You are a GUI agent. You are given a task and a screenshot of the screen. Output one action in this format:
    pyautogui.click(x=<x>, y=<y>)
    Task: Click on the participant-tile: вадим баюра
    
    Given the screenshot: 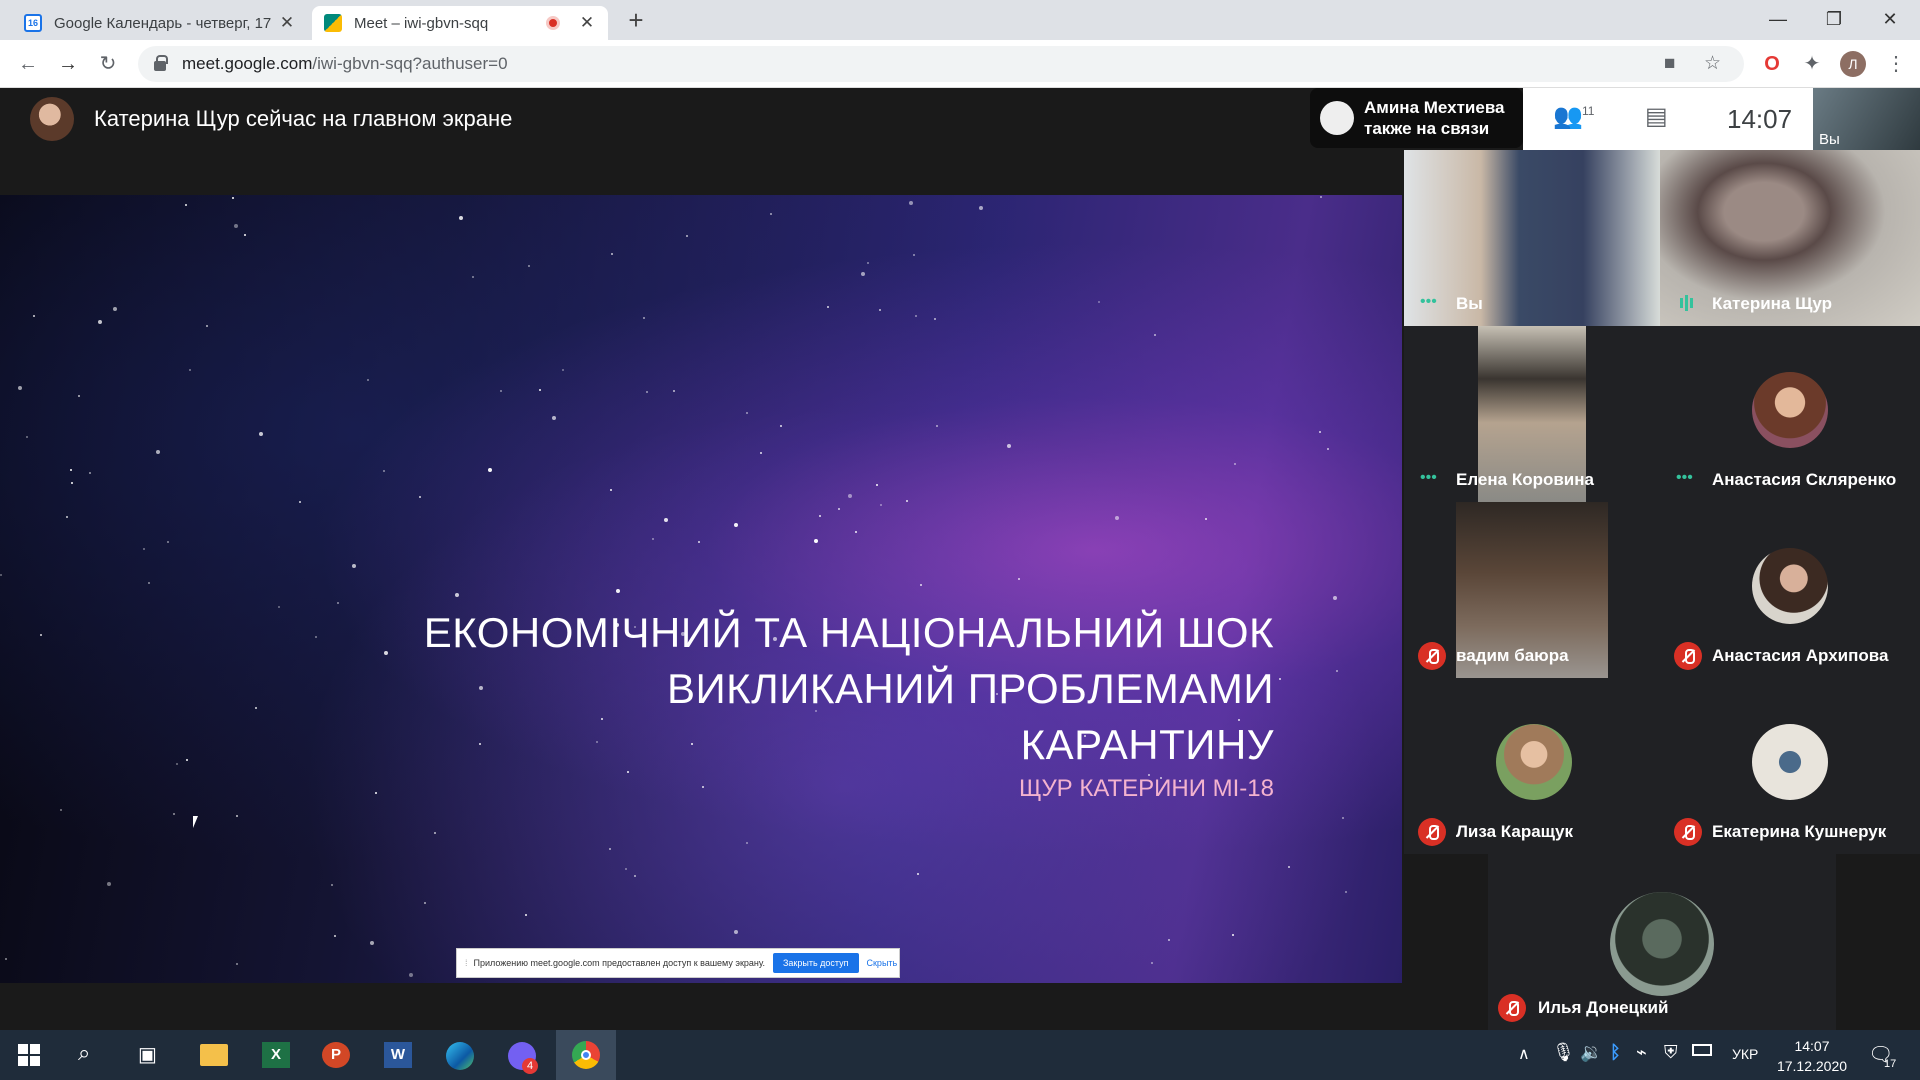 What is the action you would take?
    pyautogui.click(x=1532, y=590)
    